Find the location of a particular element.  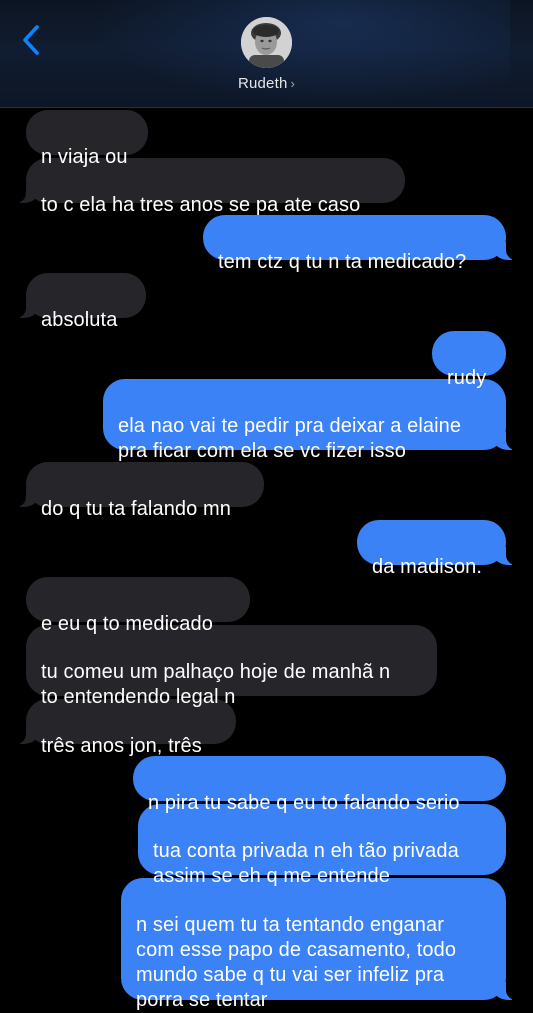

conversation-header: Rudeth › is located at coordinates (266, 54).